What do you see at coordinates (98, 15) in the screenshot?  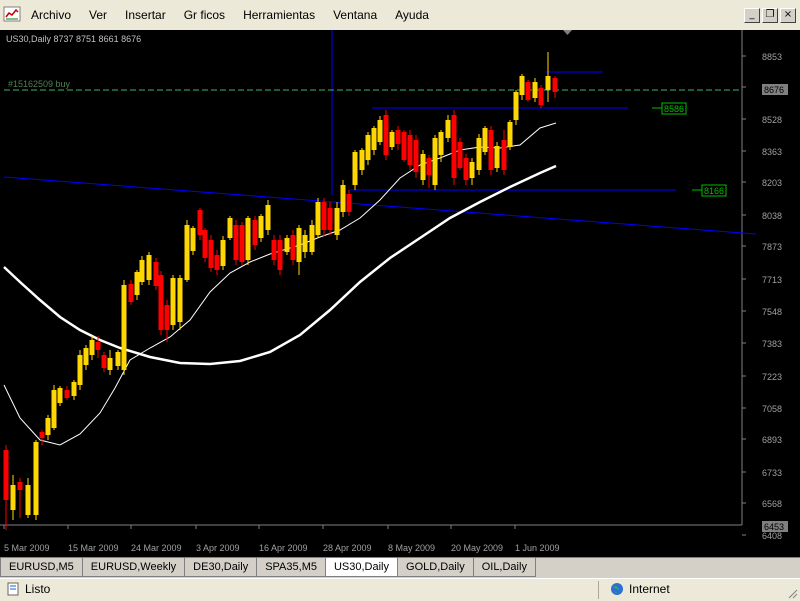 I see `menu-item-ver: Ver` at bounding box center [98, 15].